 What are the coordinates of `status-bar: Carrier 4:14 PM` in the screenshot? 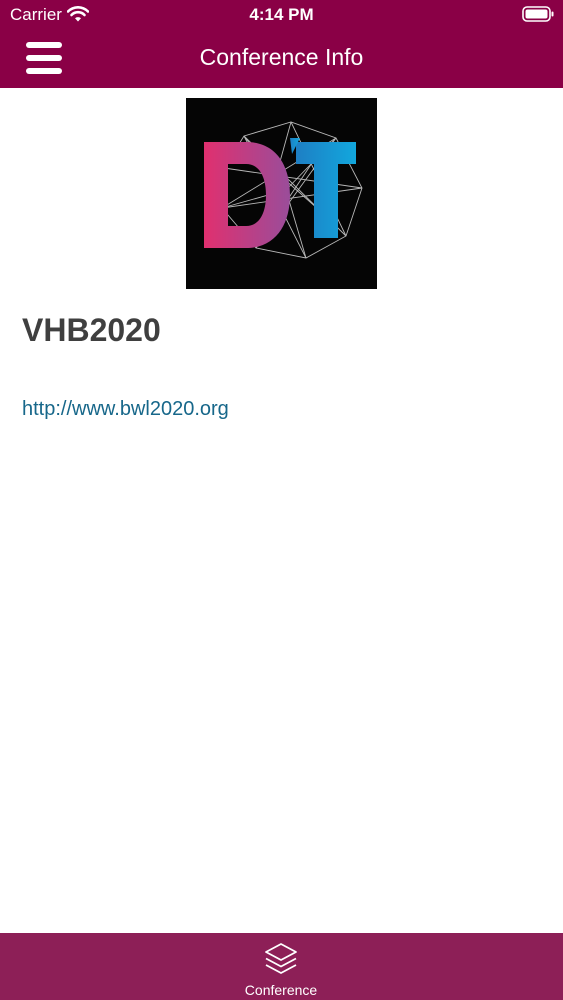 It's located at (281, 15).